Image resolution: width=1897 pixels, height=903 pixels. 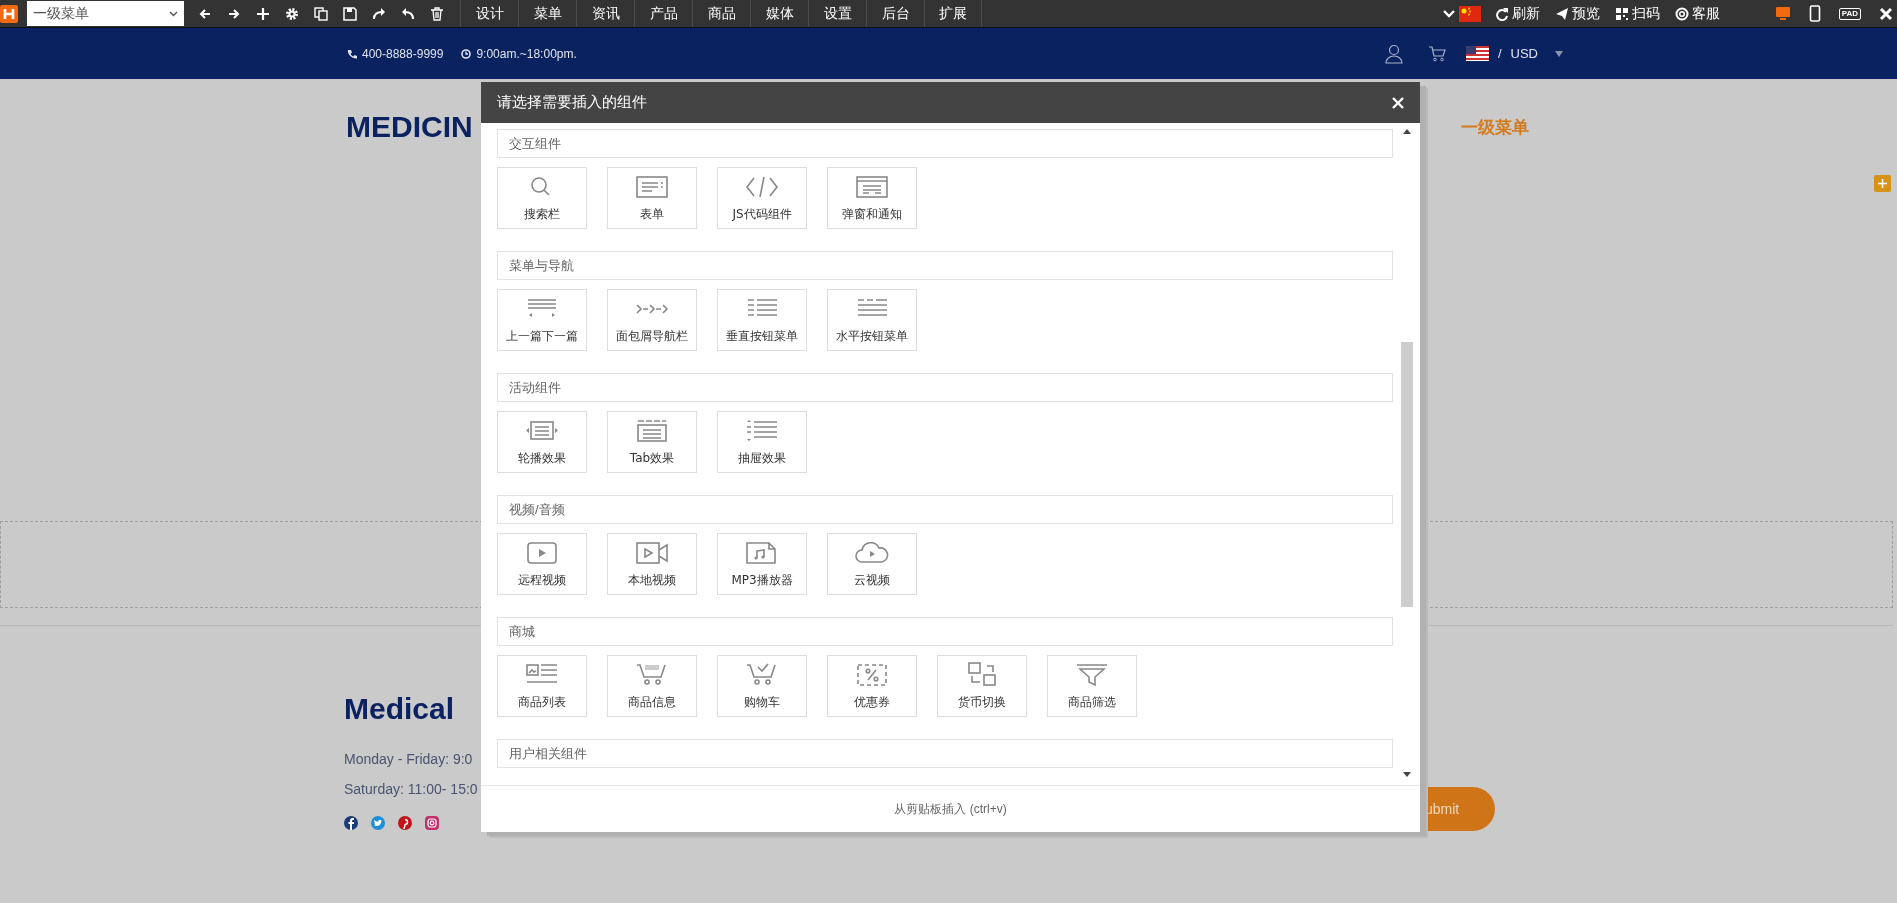 What do you see at coordinates (1697, 13) in the screenshot?
I see `toolbar-action: 客服` at bounding box center [1697, 13].